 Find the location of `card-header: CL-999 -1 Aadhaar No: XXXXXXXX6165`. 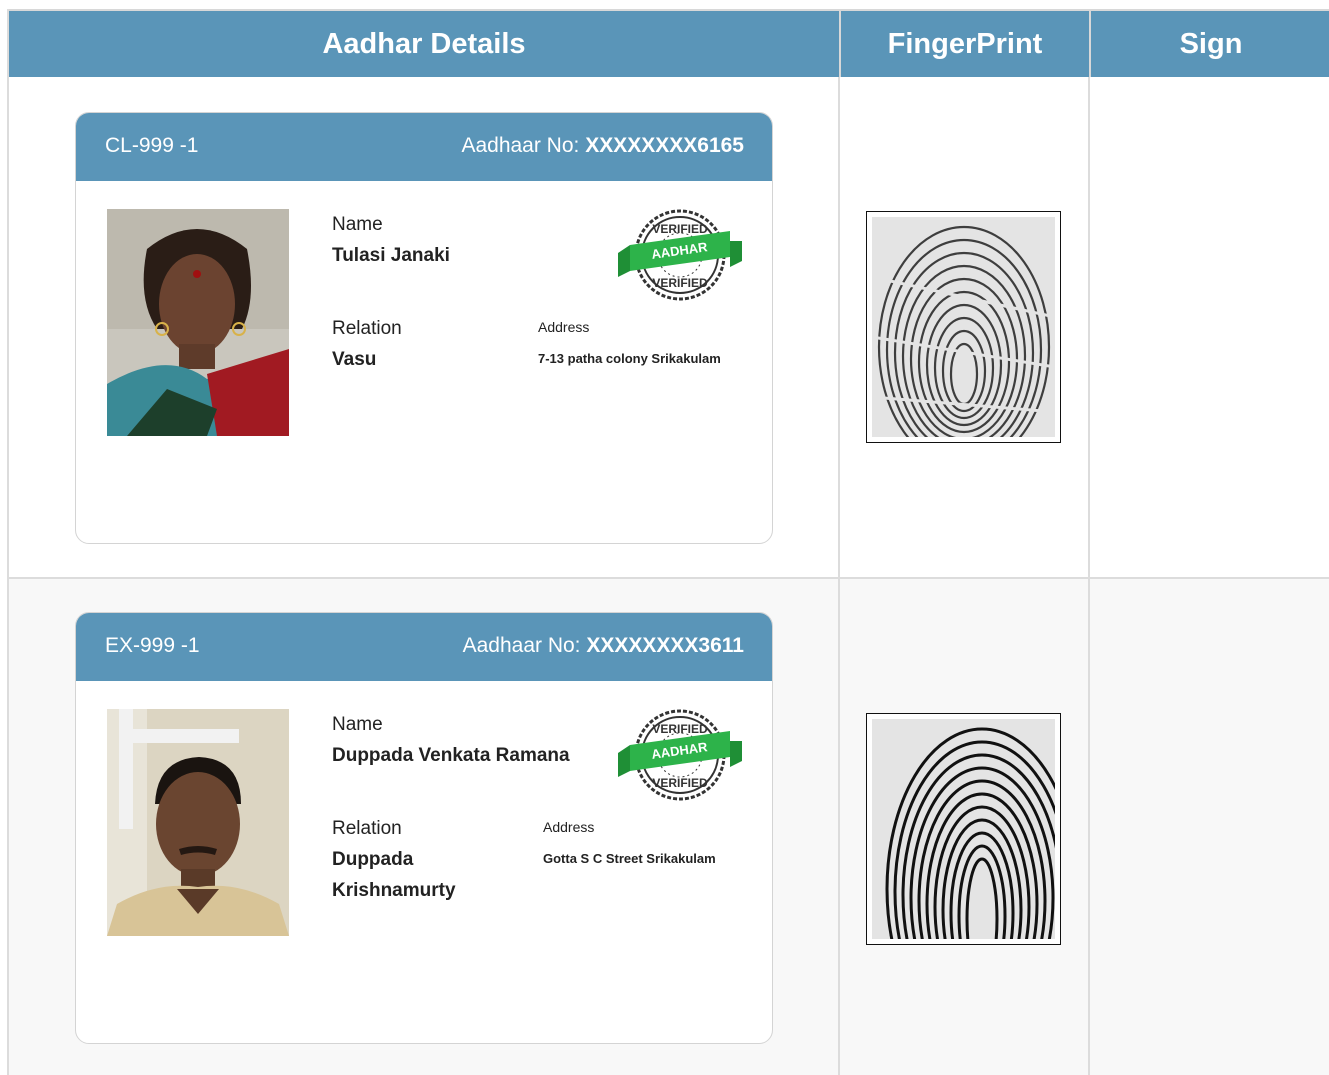

card-header: CL-999 -1 Aadhaar No: XXXXXXXX6165 is located at coordinates (424, 147).